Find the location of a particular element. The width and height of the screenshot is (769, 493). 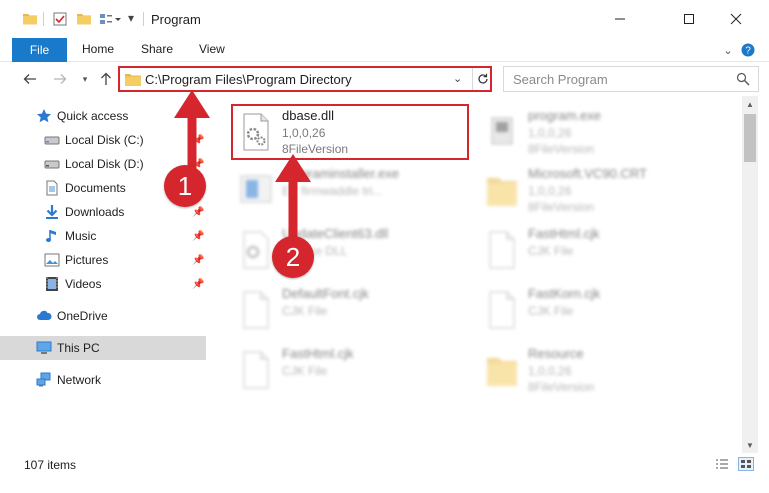

tab-home: Home is located at coordinates (98, 49).